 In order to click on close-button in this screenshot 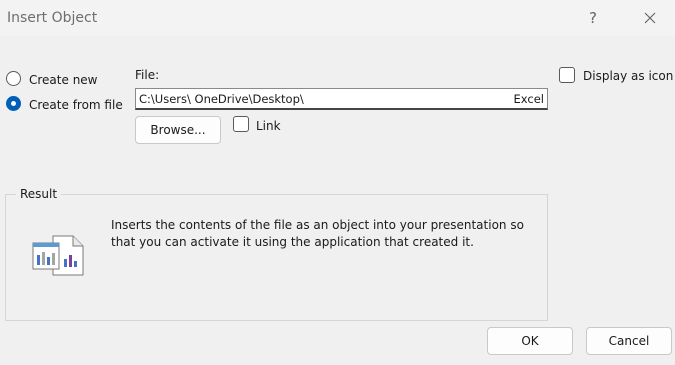, I will do `click(650, 18)`.